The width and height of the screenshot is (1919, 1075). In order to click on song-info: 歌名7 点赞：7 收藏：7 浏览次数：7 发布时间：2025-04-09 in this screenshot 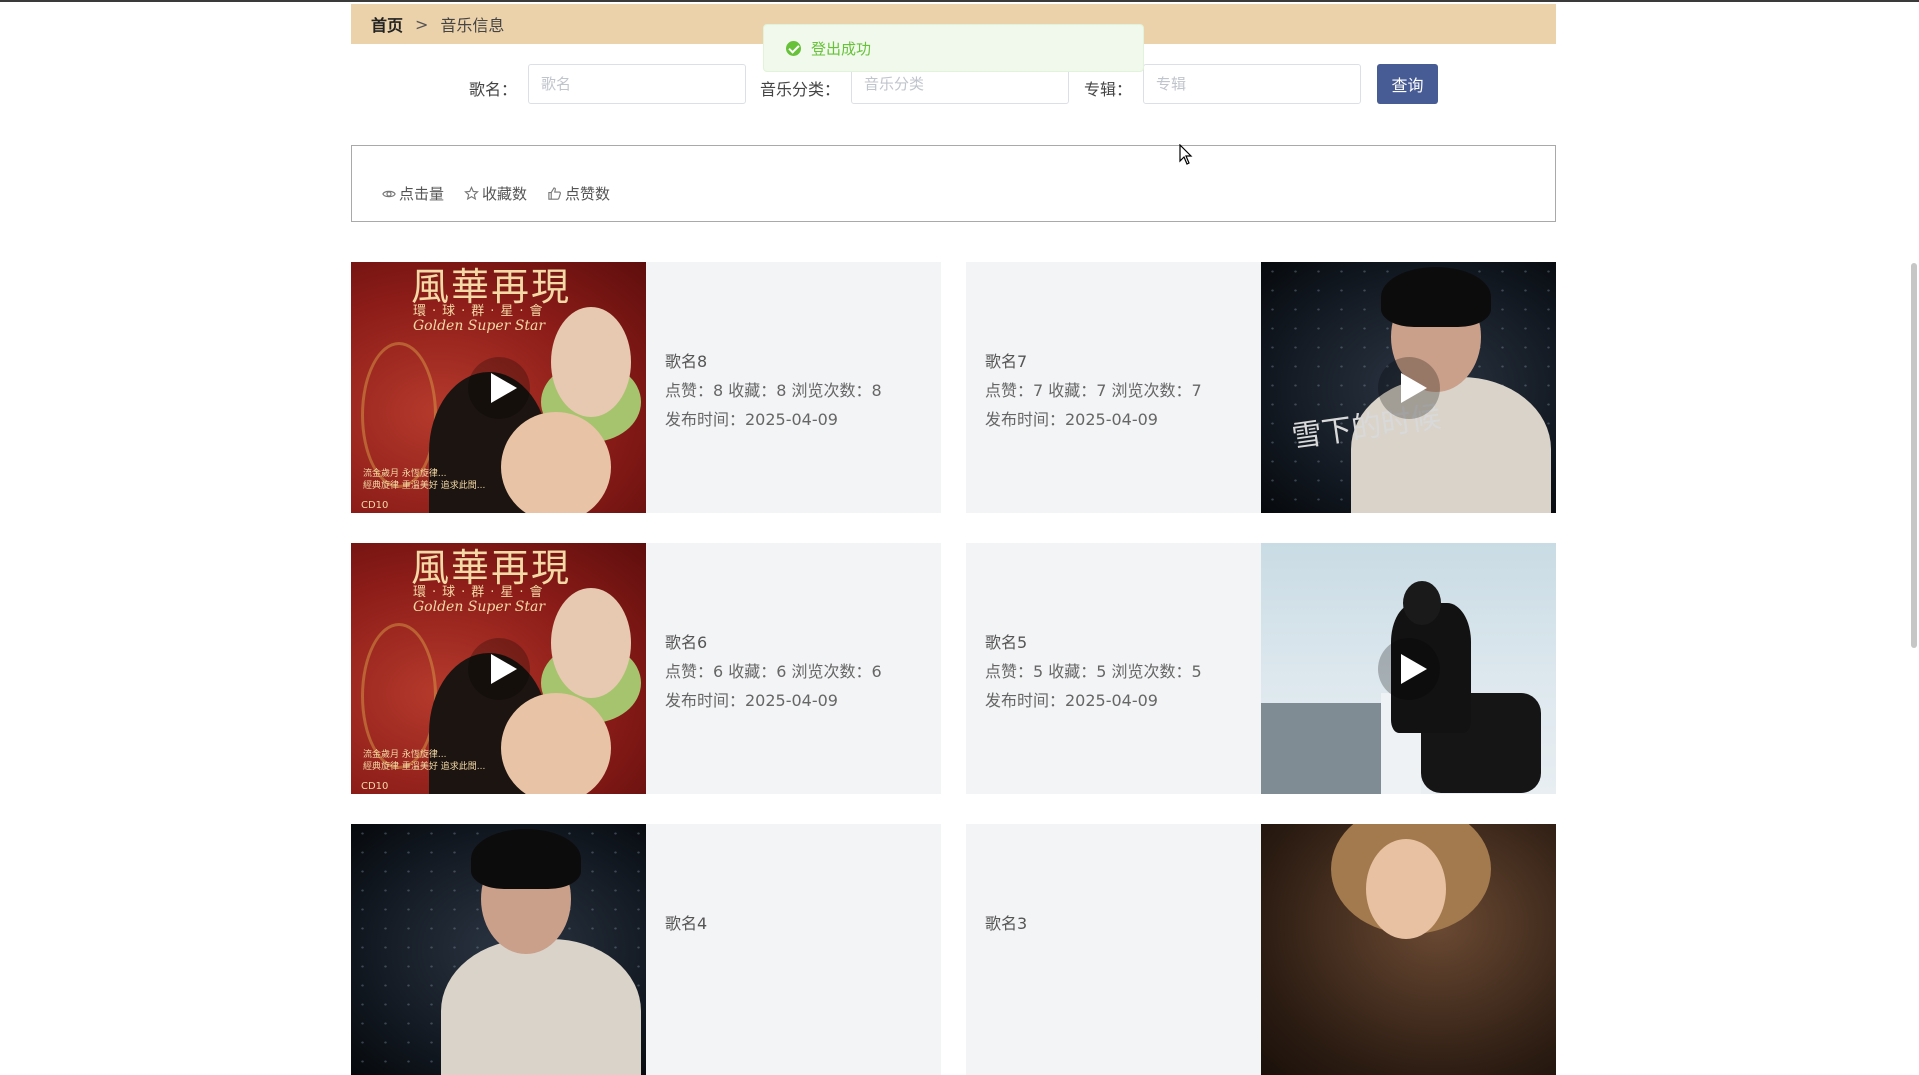, I will do `click(1113, 387)`.